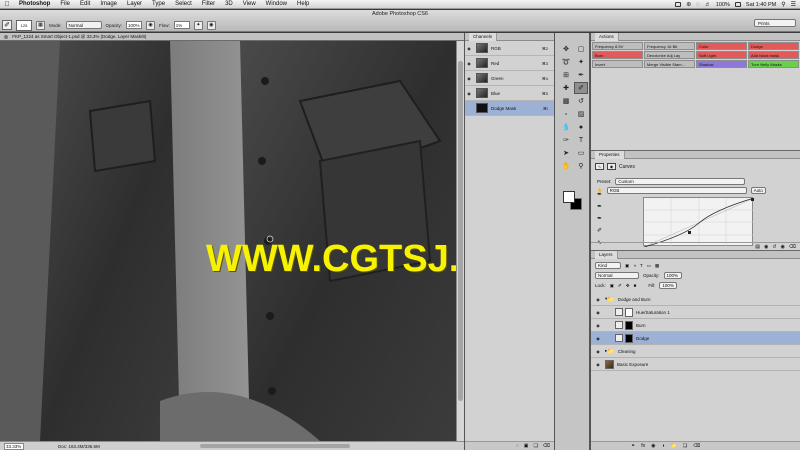 This screenshot has height=450, width=800. I want to click on preset-select: Custom, so click(680, 181).